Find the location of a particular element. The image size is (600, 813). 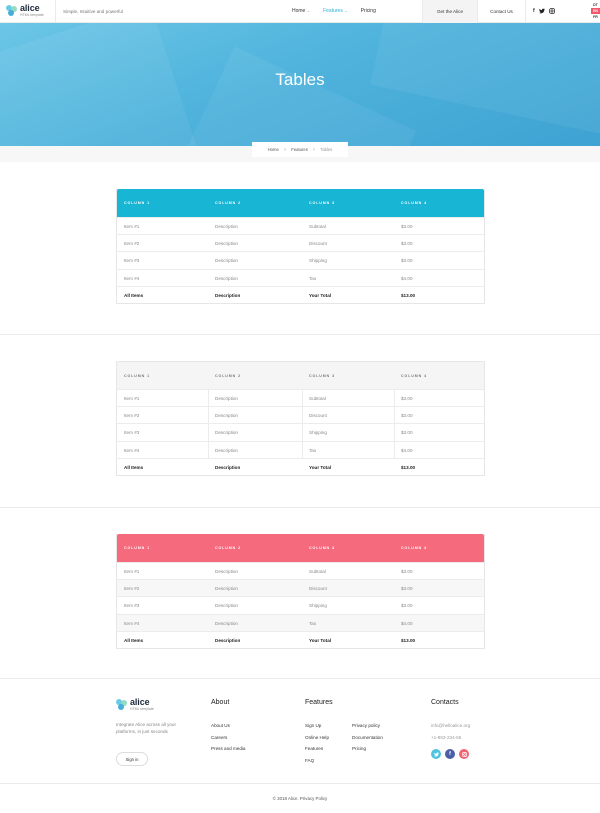

footer-link: About Us is located at coordinates (228, 726).